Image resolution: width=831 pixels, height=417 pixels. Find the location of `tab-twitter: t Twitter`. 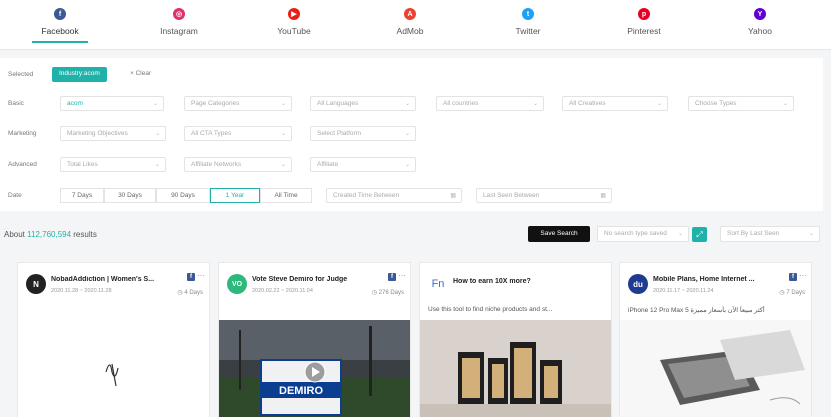

tab-twitter: t Twitter is located at coordinates (528, 22).